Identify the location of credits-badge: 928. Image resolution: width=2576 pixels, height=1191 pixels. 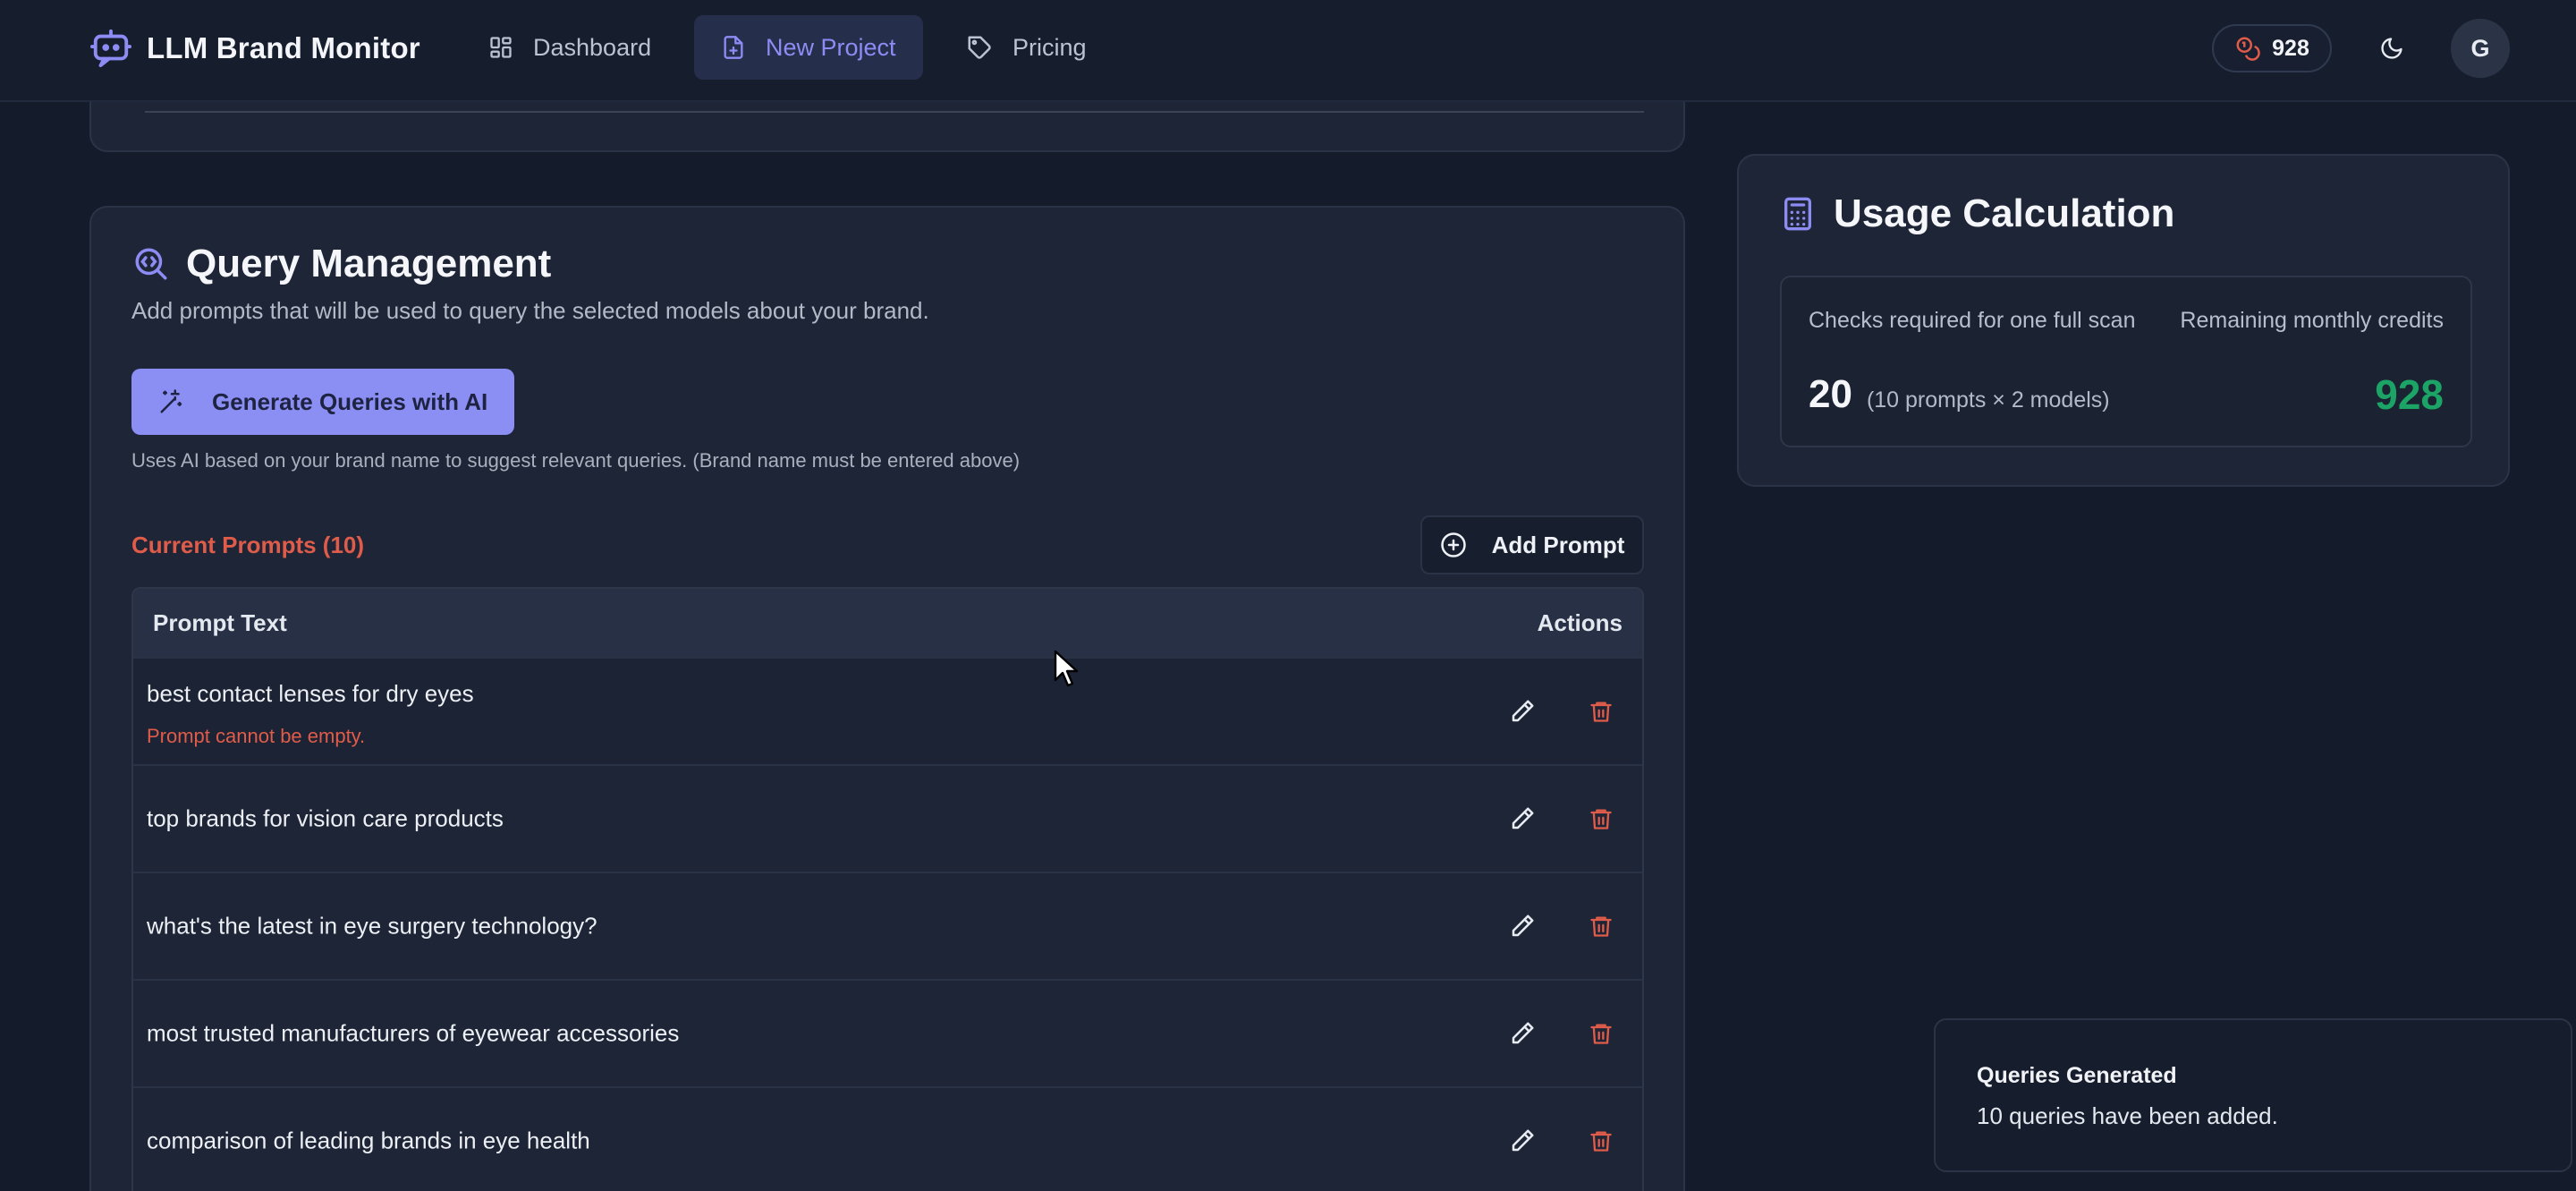
(2272, 48).